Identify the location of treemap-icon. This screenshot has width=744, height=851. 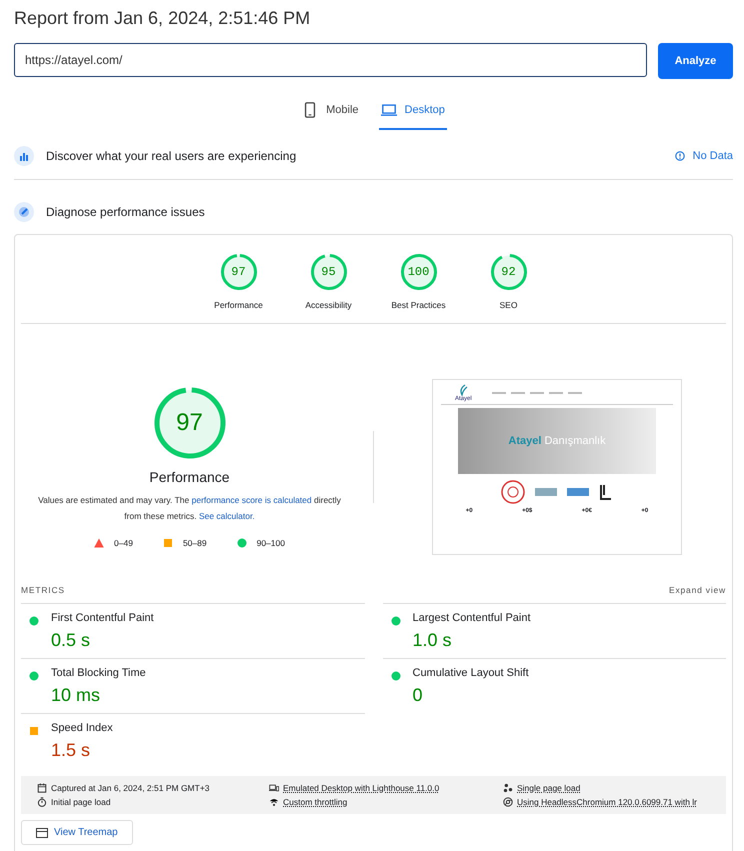
(42, 833).